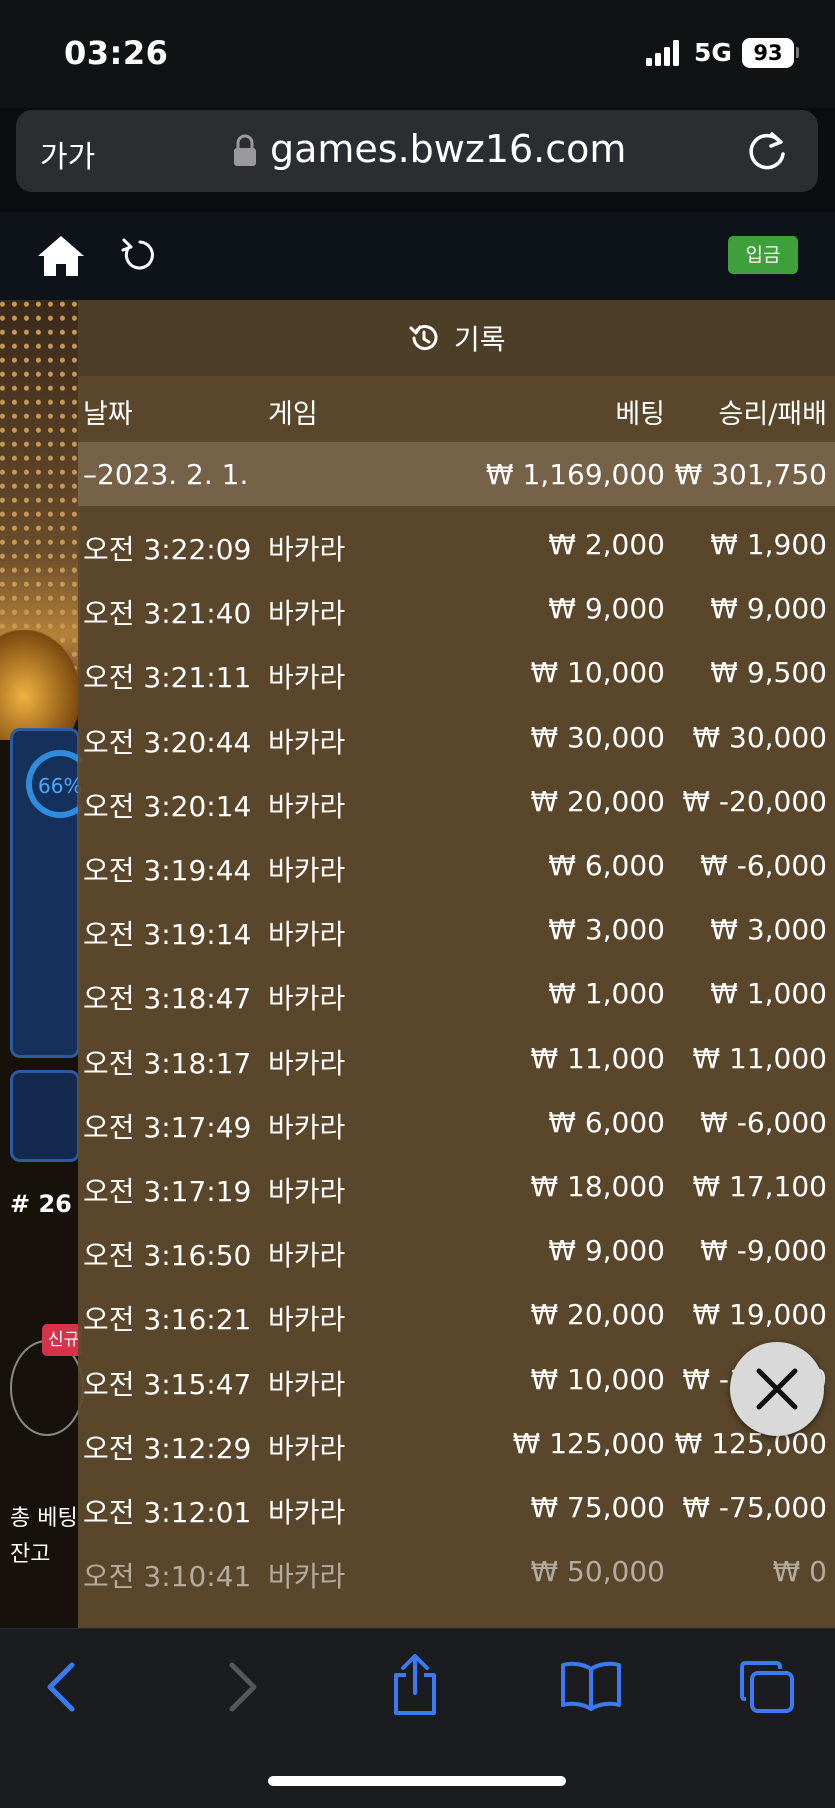  What do you see at coordinates (754, 1507) in the screenshot?
I see `row-win-loss: ₩ -75,000` at bounding box center [754, 1507].